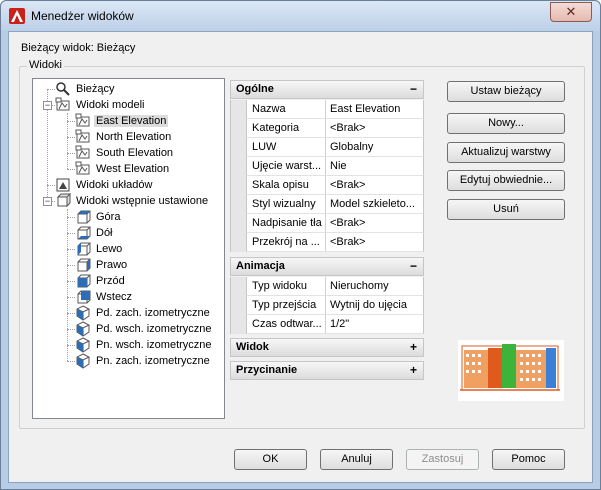 This screenshot has height=490, width=601. What do you see at coordinates (327, 347) in the screenshot?
I see `category-header-view: Widok +` at bounding box center [327, 347].